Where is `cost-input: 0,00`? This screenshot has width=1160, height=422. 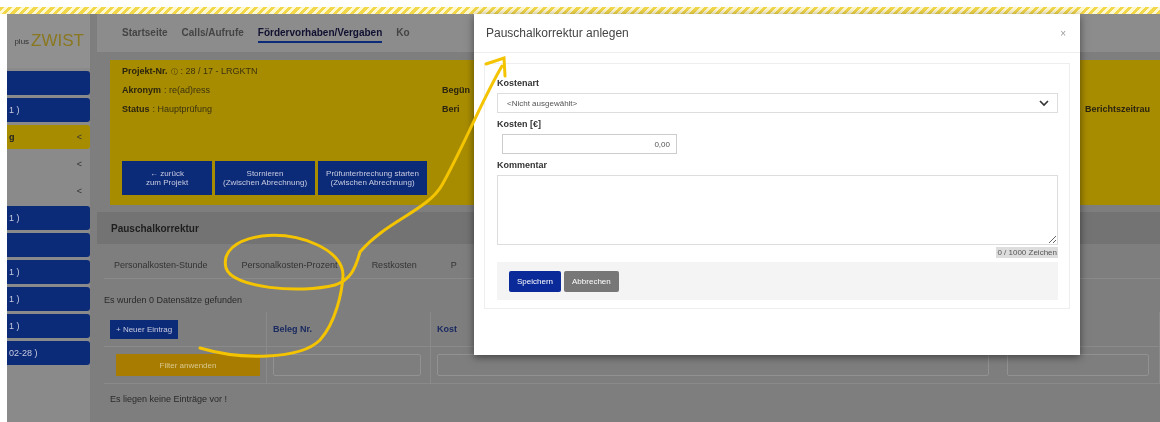
cost-input: 0,00 is located at coordinates (589, 144).